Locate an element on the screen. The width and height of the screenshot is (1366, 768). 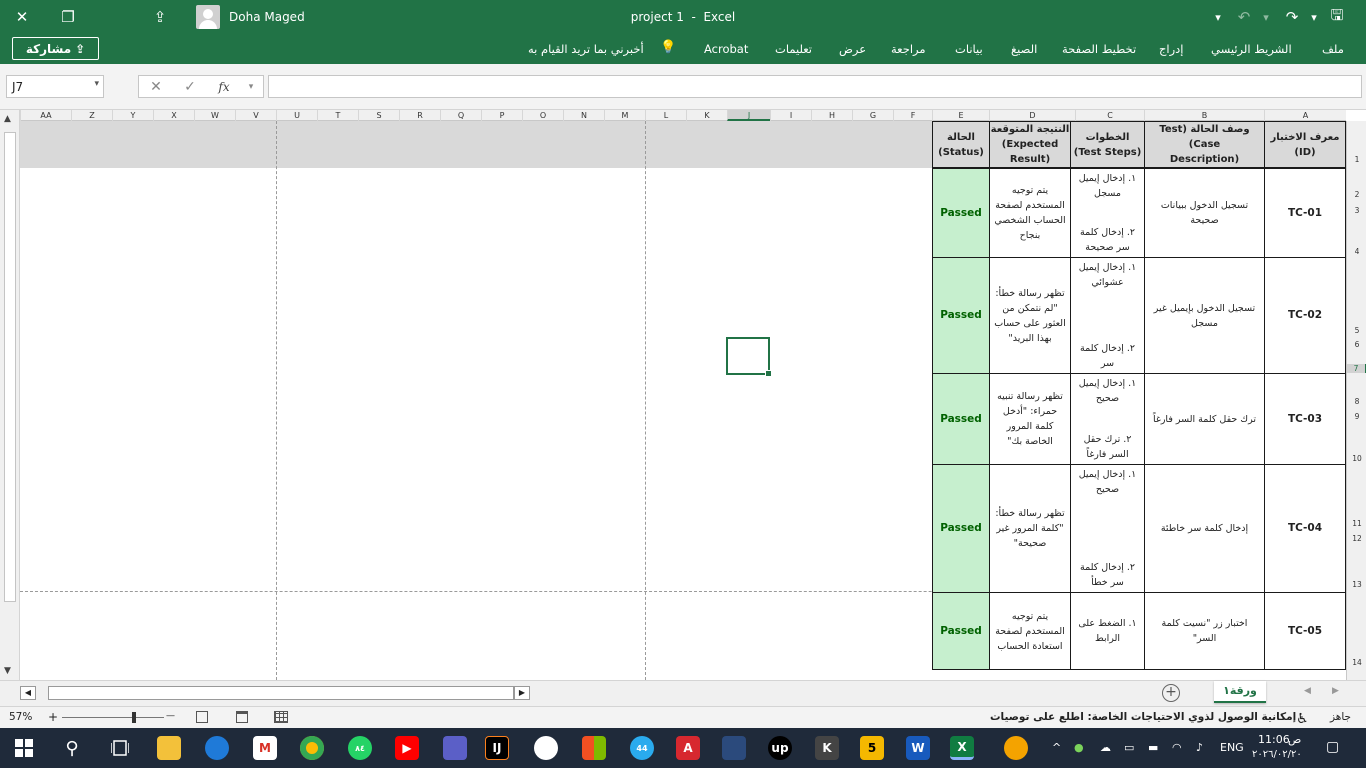
header-status: الحالة (Status) is located at coordinates (961, 144).